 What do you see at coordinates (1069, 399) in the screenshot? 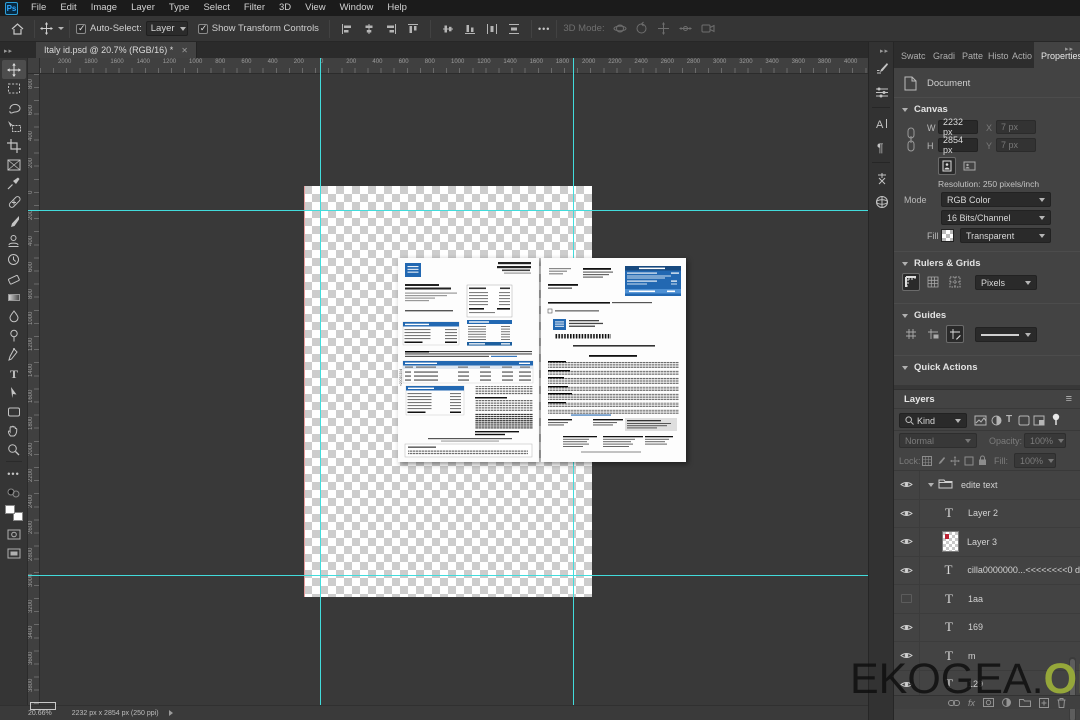
I see `panel-menu-icon: ≡` at bounding box center [1069, 399].